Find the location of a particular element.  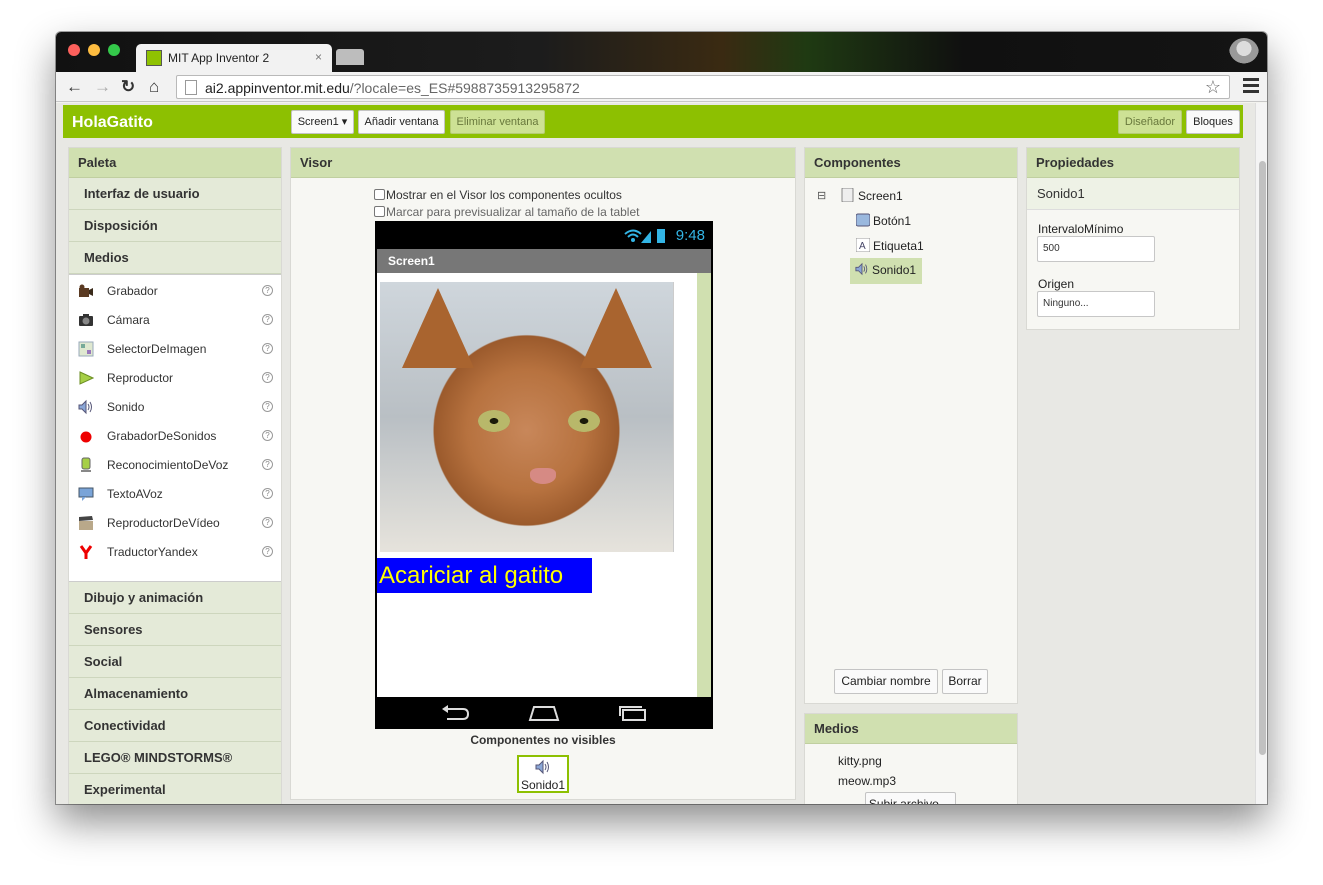

palette-item-texto-a-voz: TextoAVoz ? is located at coordinates (175, 494).